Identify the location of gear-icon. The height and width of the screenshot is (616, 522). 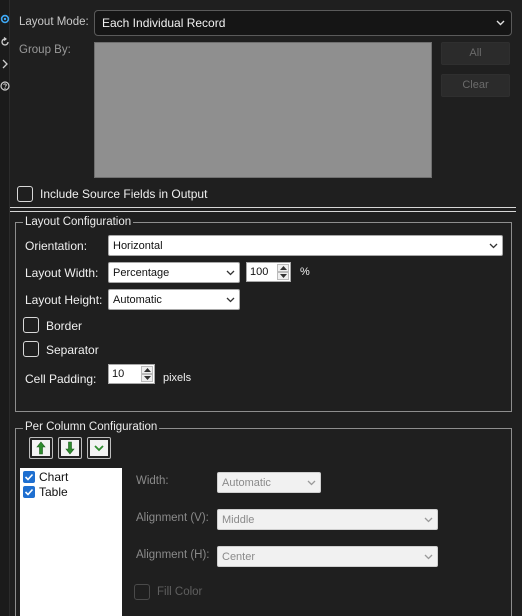
(5, 19).